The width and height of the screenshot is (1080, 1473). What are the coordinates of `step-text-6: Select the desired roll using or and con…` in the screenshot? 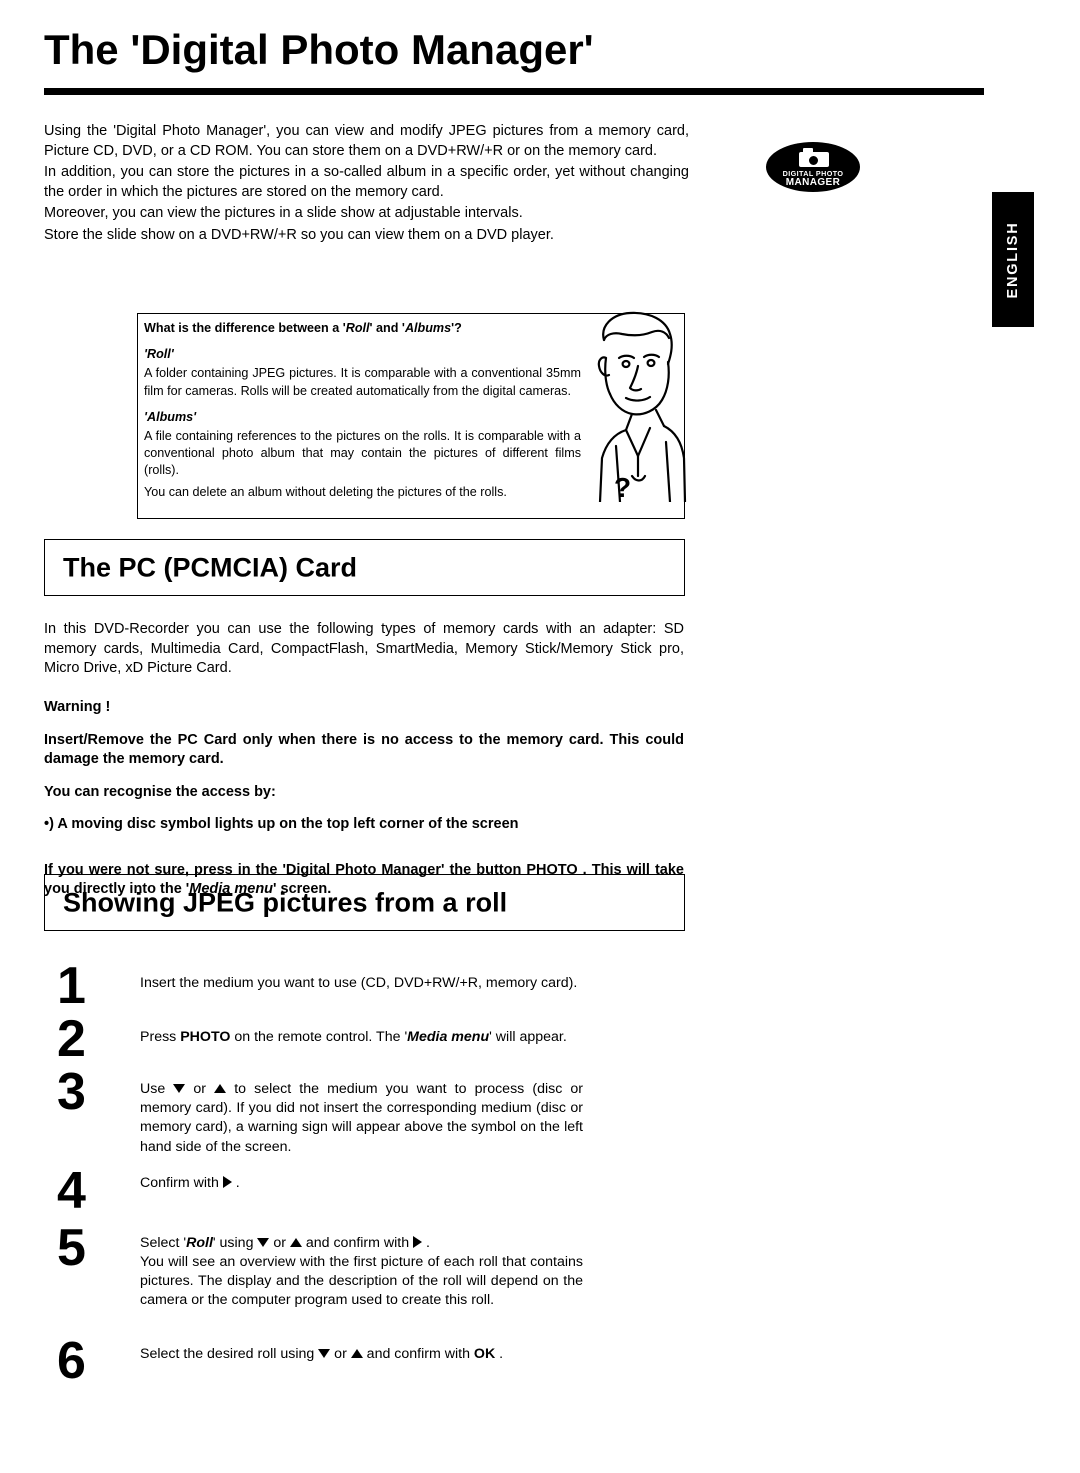 It's located at (322, 1354).